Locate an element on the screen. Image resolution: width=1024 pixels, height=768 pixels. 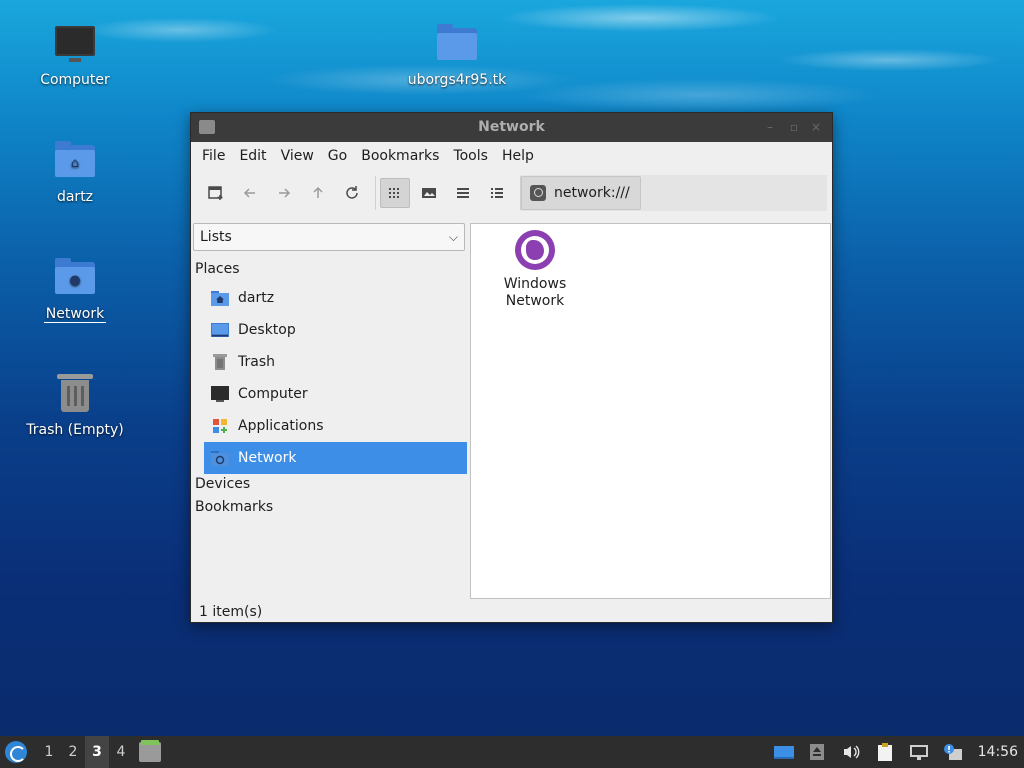
desktop-icon-folder-uborgs: uborgs4r95.tk is located at coordinates (457, 54).